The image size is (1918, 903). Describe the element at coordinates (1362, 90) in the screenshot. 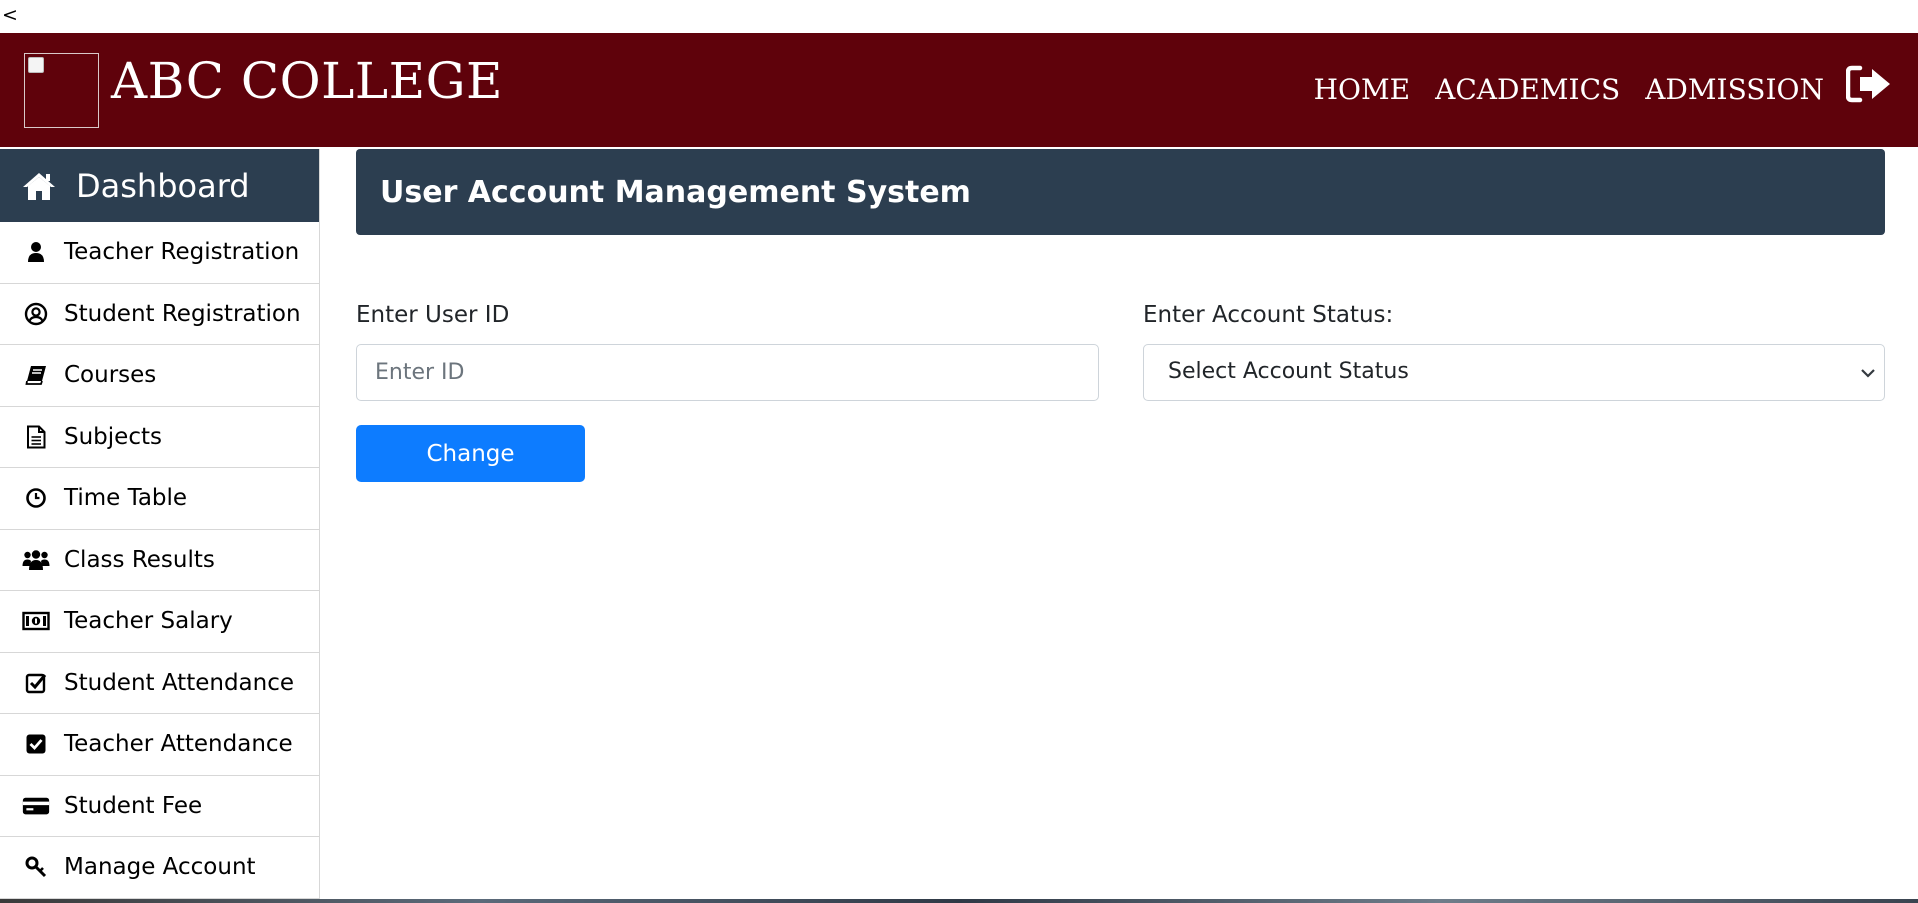

I see `nav-home: HOME` at that location.